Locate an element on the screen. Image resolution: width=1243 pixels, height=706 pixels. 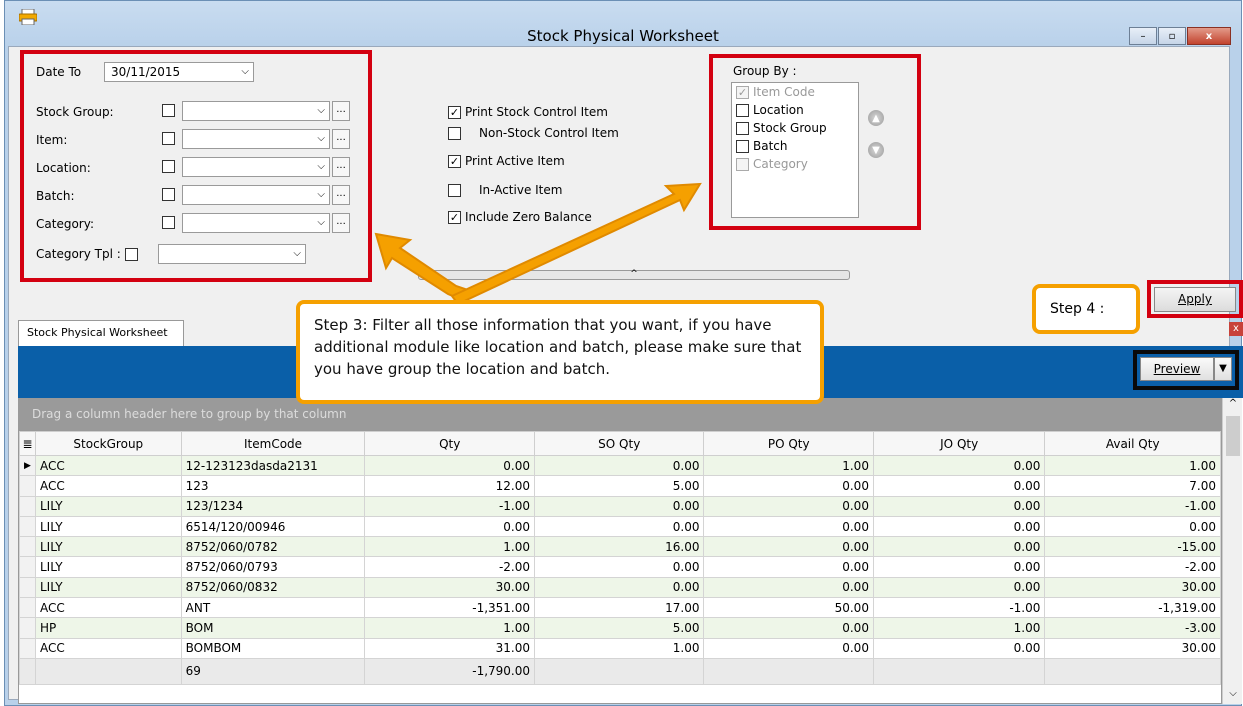
arrow-to-filters is located at coordinates (425, 267).